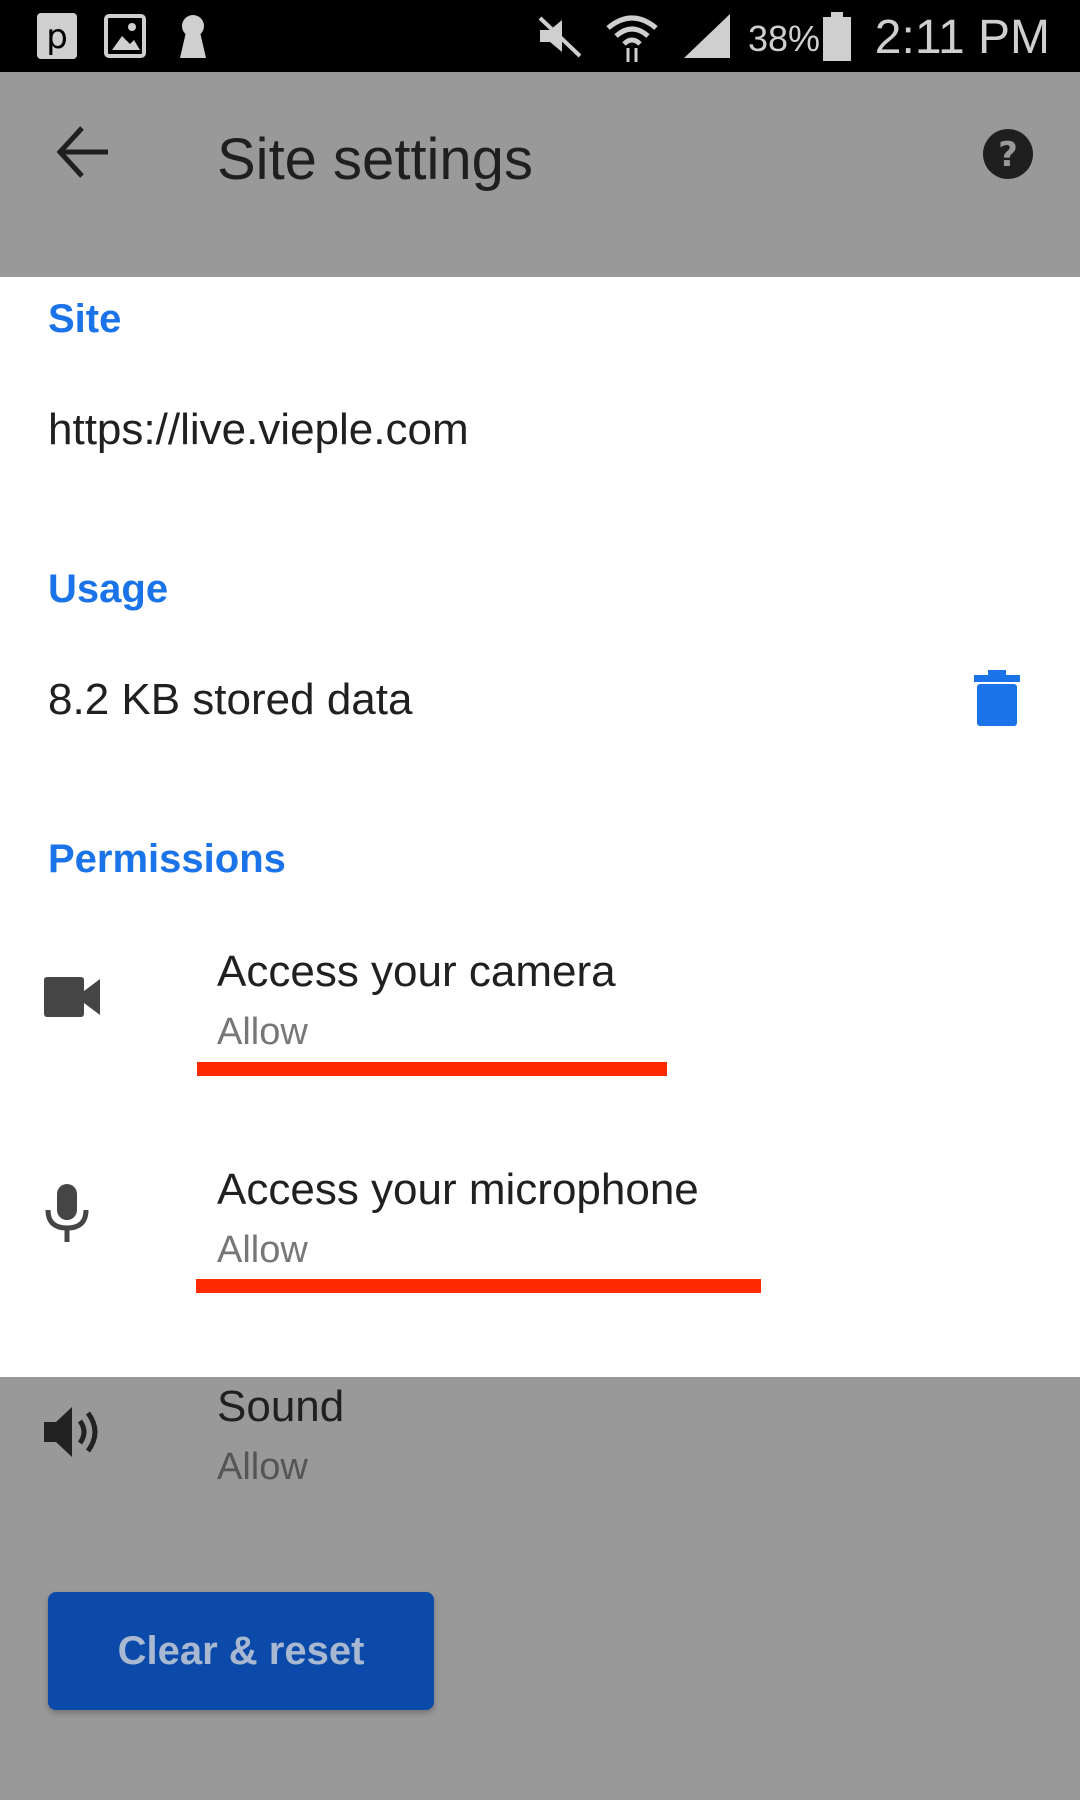 The height and width of the screenshot is (1800, 1080). Describe the element at coordinates (262, 1250) in the screenshot. I see `permission-microphone-value: Allow` at that location.